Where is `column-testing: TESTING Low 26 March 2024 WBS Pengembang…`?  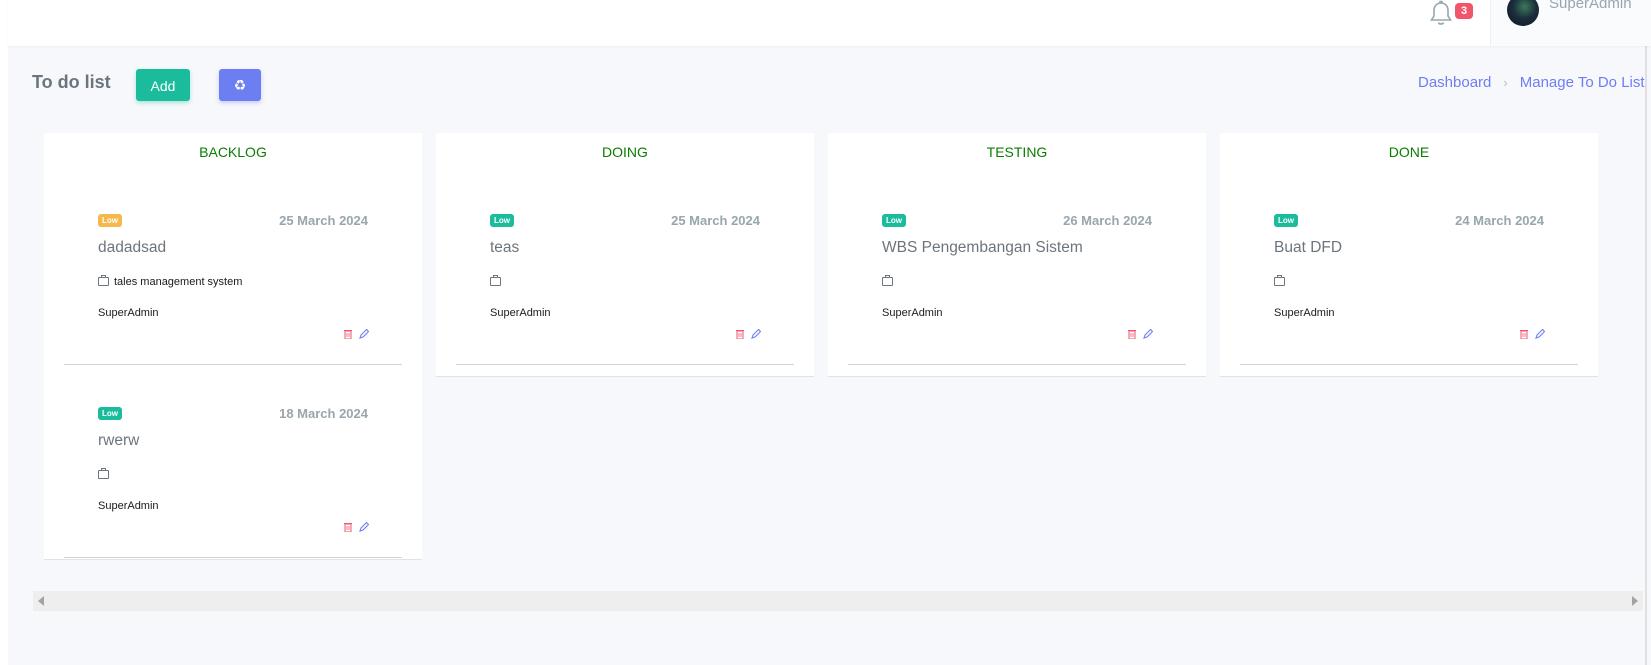 column-testing: TESTING Low 26 March 2024 WBS Pengembang… is located at coordinates (1017, 255).